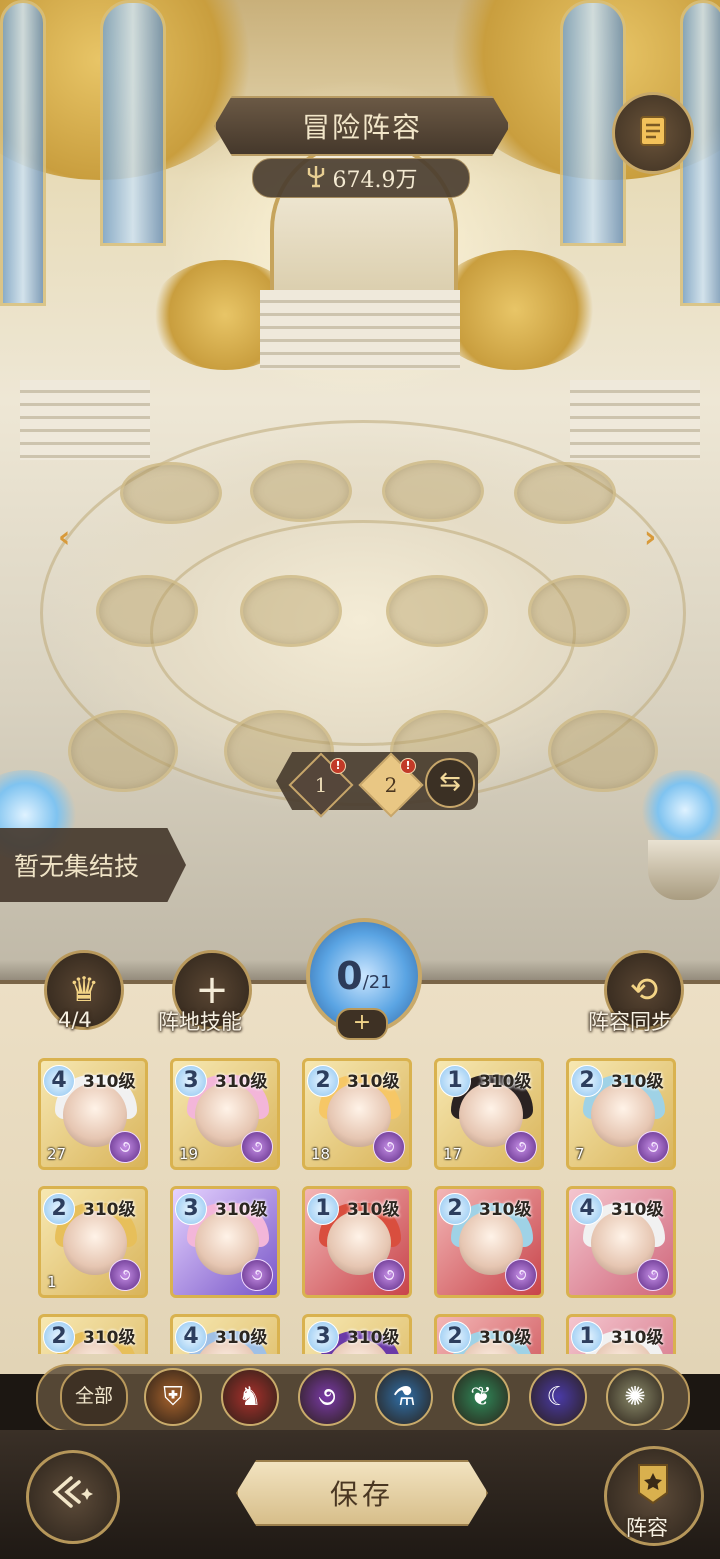  I want to click on filter-all-button: 全部, so click(94, 1397).